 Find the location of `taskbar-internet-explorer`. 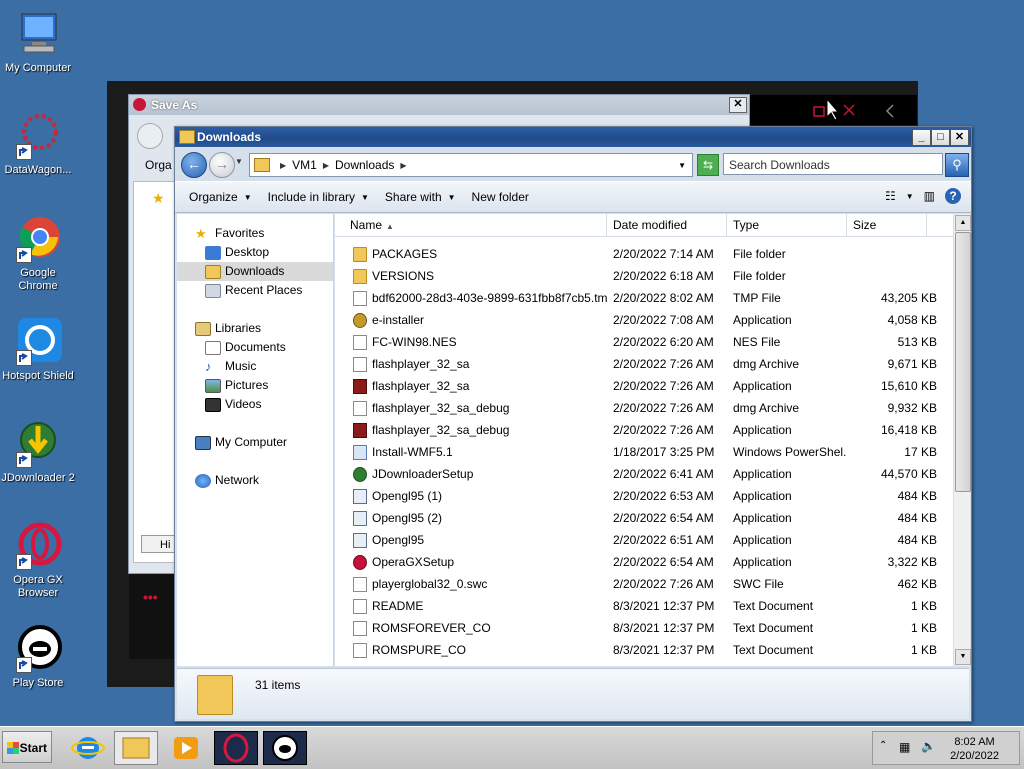

taskbar-internet-explorer is located at coordinates (88, 748).